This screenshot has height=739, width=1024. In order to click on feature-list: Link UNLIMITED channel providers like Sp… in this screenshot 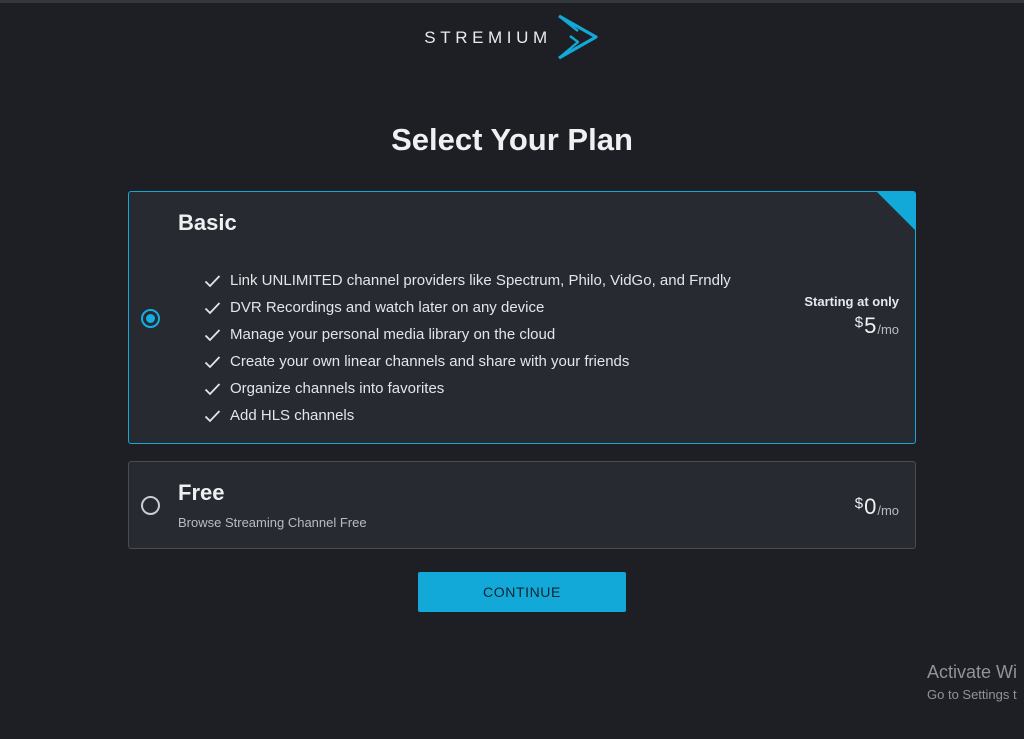, I will do `click(467, 348)`.